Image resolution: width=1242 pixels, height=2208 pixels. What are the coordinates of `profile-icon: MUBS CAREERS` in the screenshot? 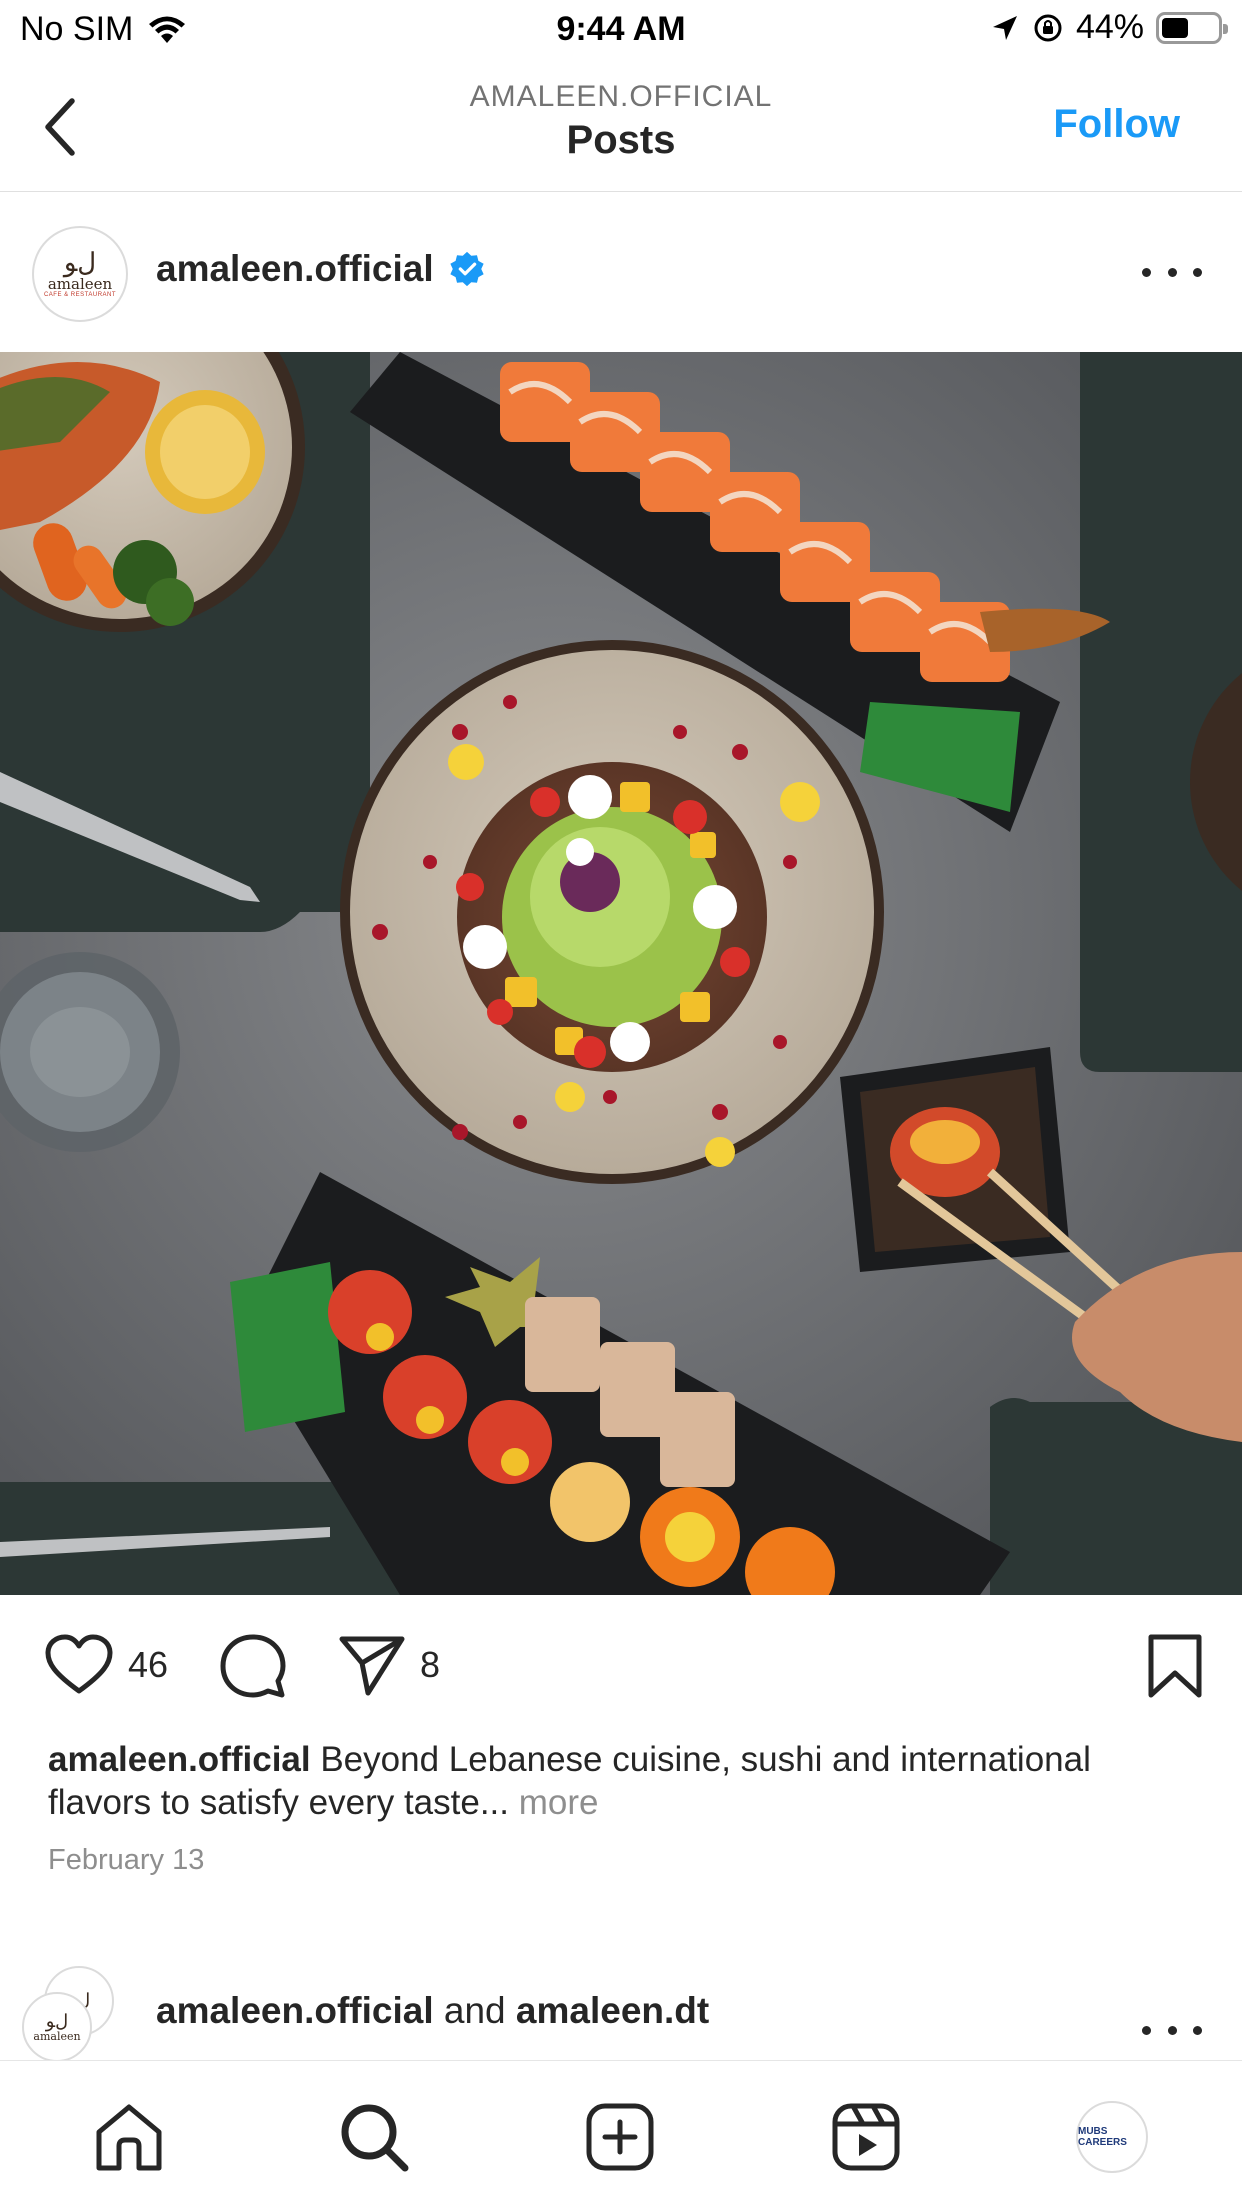 It's located at (1112, 2137).